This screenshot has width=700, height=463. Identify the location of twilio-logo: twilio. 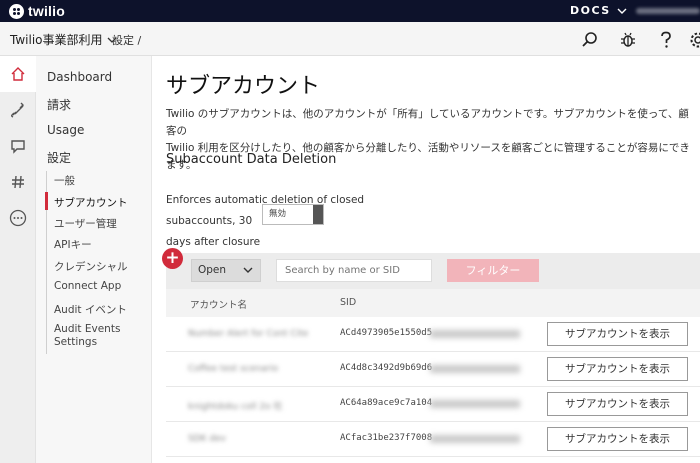
(37, 11).